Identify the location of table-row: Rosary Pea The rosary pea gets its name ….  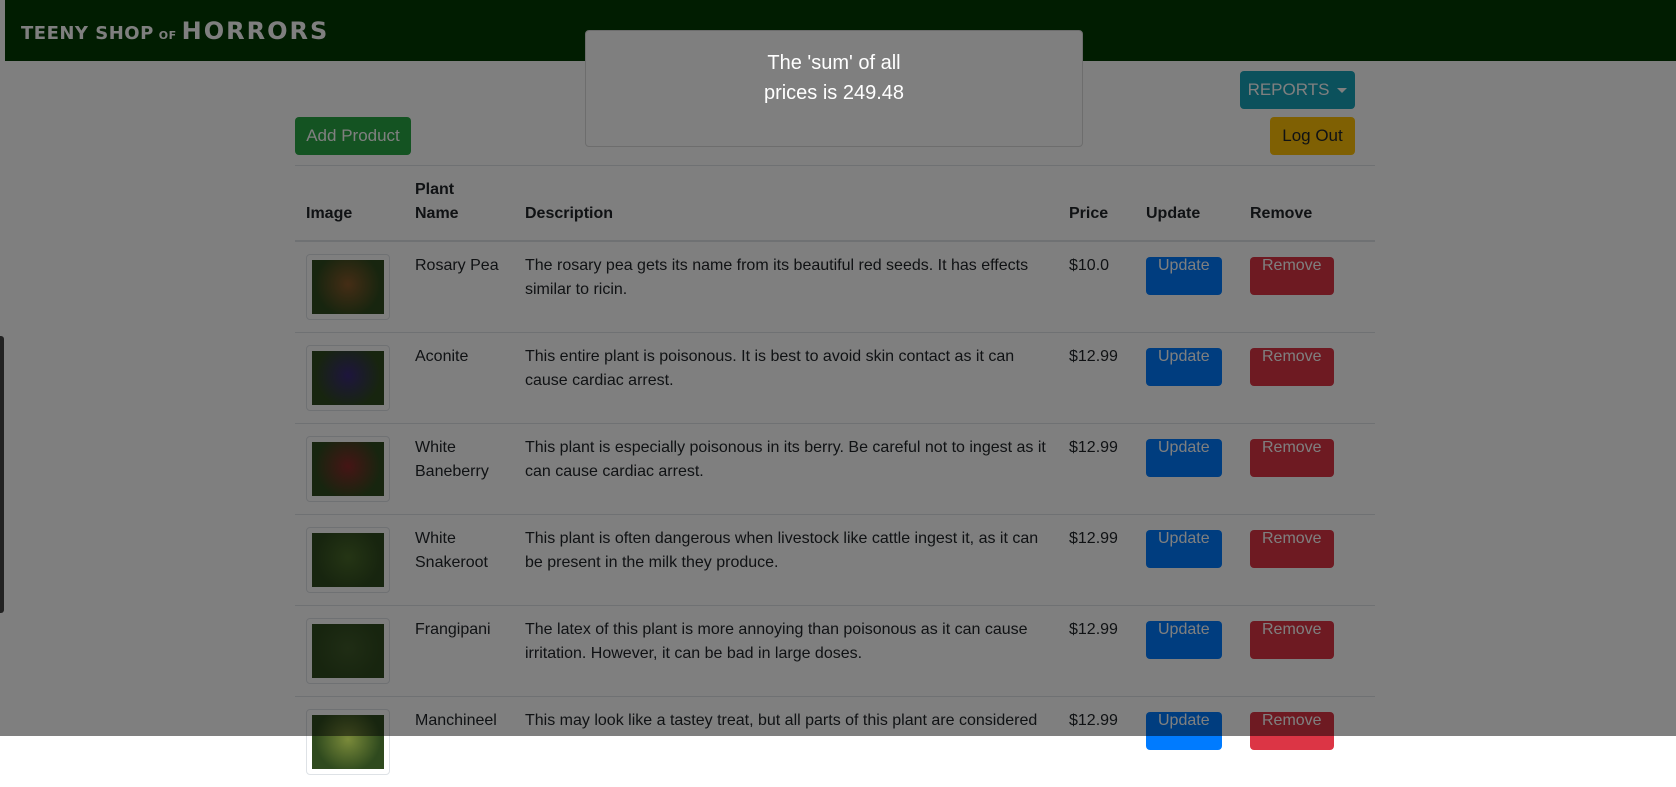
(835, 287).